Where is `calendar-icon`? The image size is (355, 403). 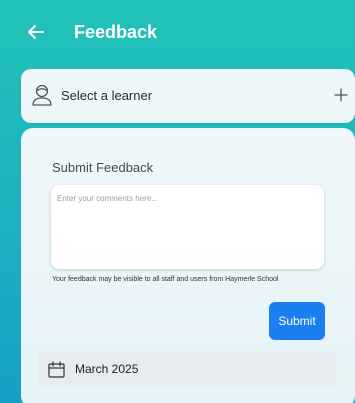 calendar-icon is located at coordinates (56, 369).